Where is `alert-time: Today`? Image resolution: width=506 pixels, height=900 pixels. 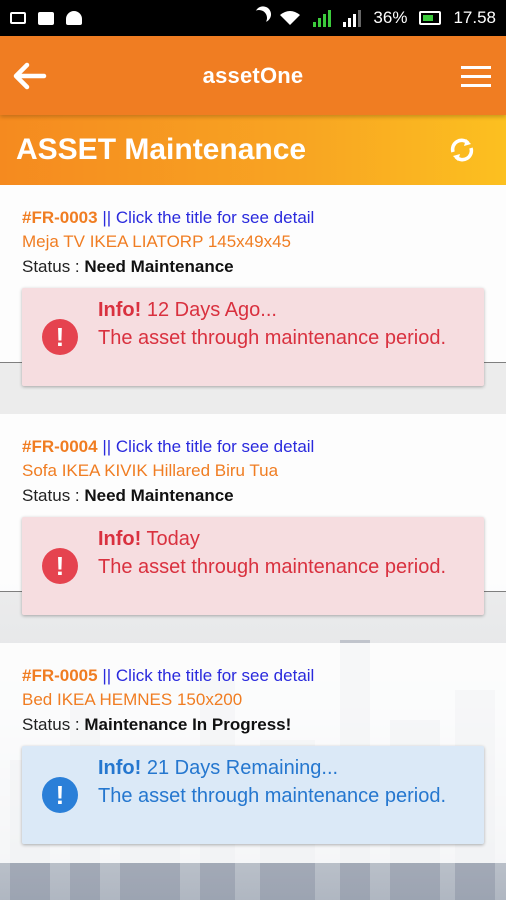 alert-time: Today is located at coordinates (173, 539).